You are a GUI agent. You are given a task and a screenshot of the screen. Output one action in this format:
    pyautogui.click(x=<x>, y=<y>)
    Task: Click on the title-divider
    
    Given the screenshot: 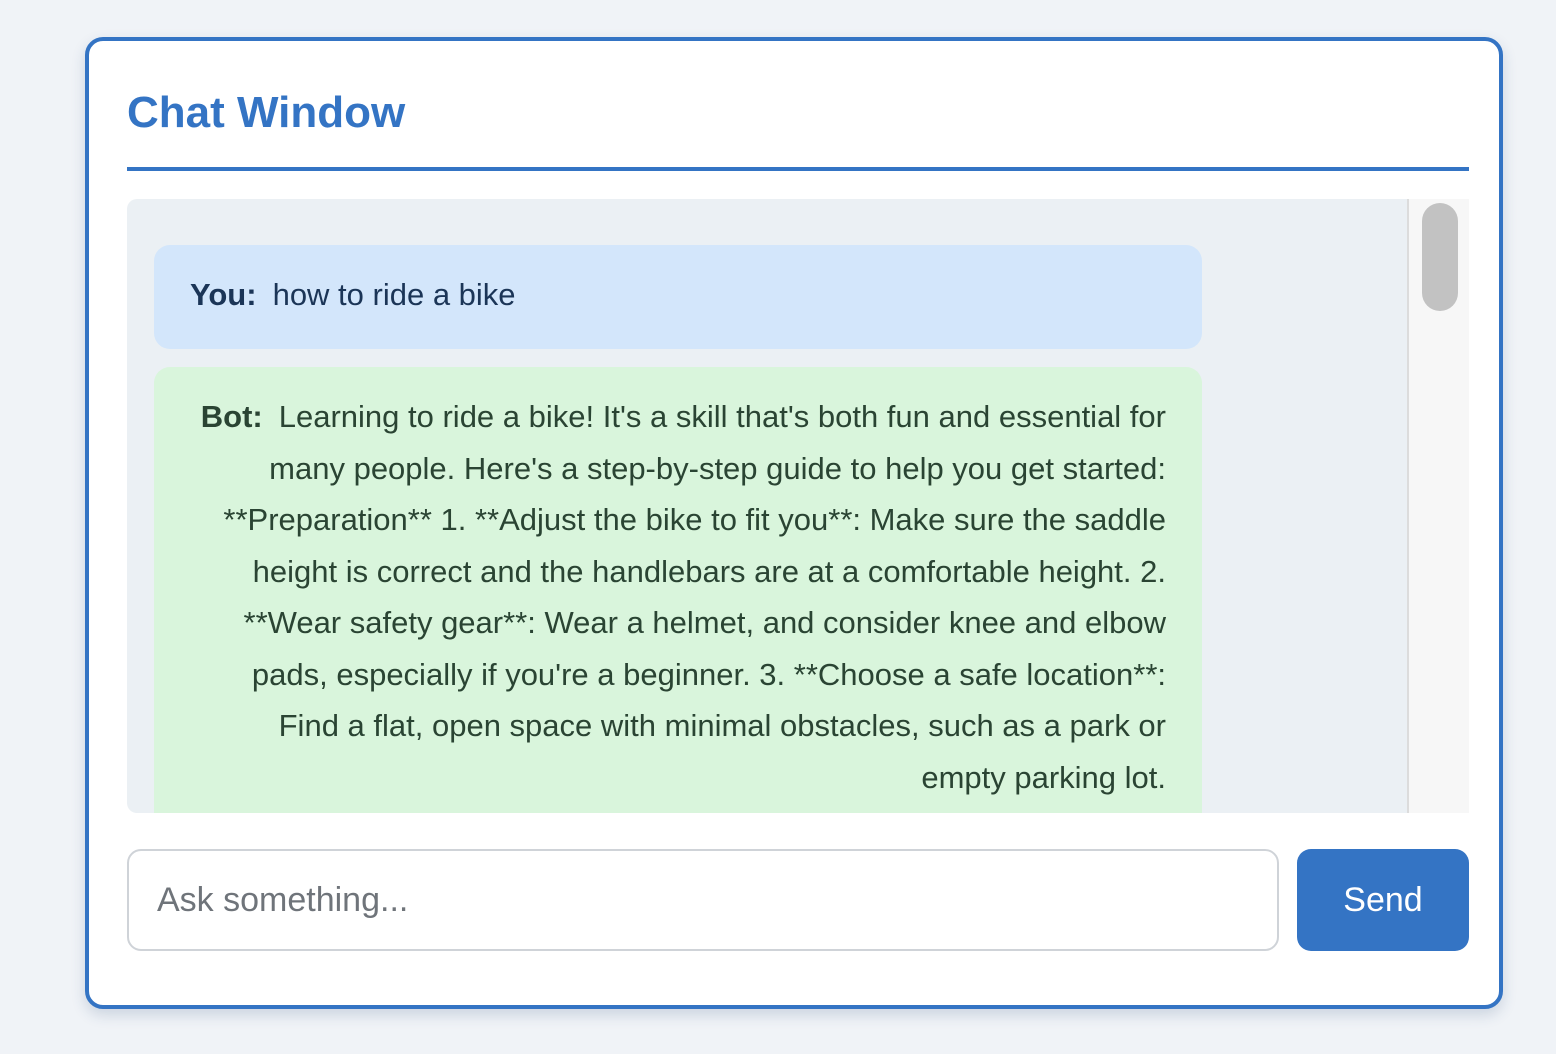 What is the action you would take?
    pyautogui.click(x=798, y=169)
    